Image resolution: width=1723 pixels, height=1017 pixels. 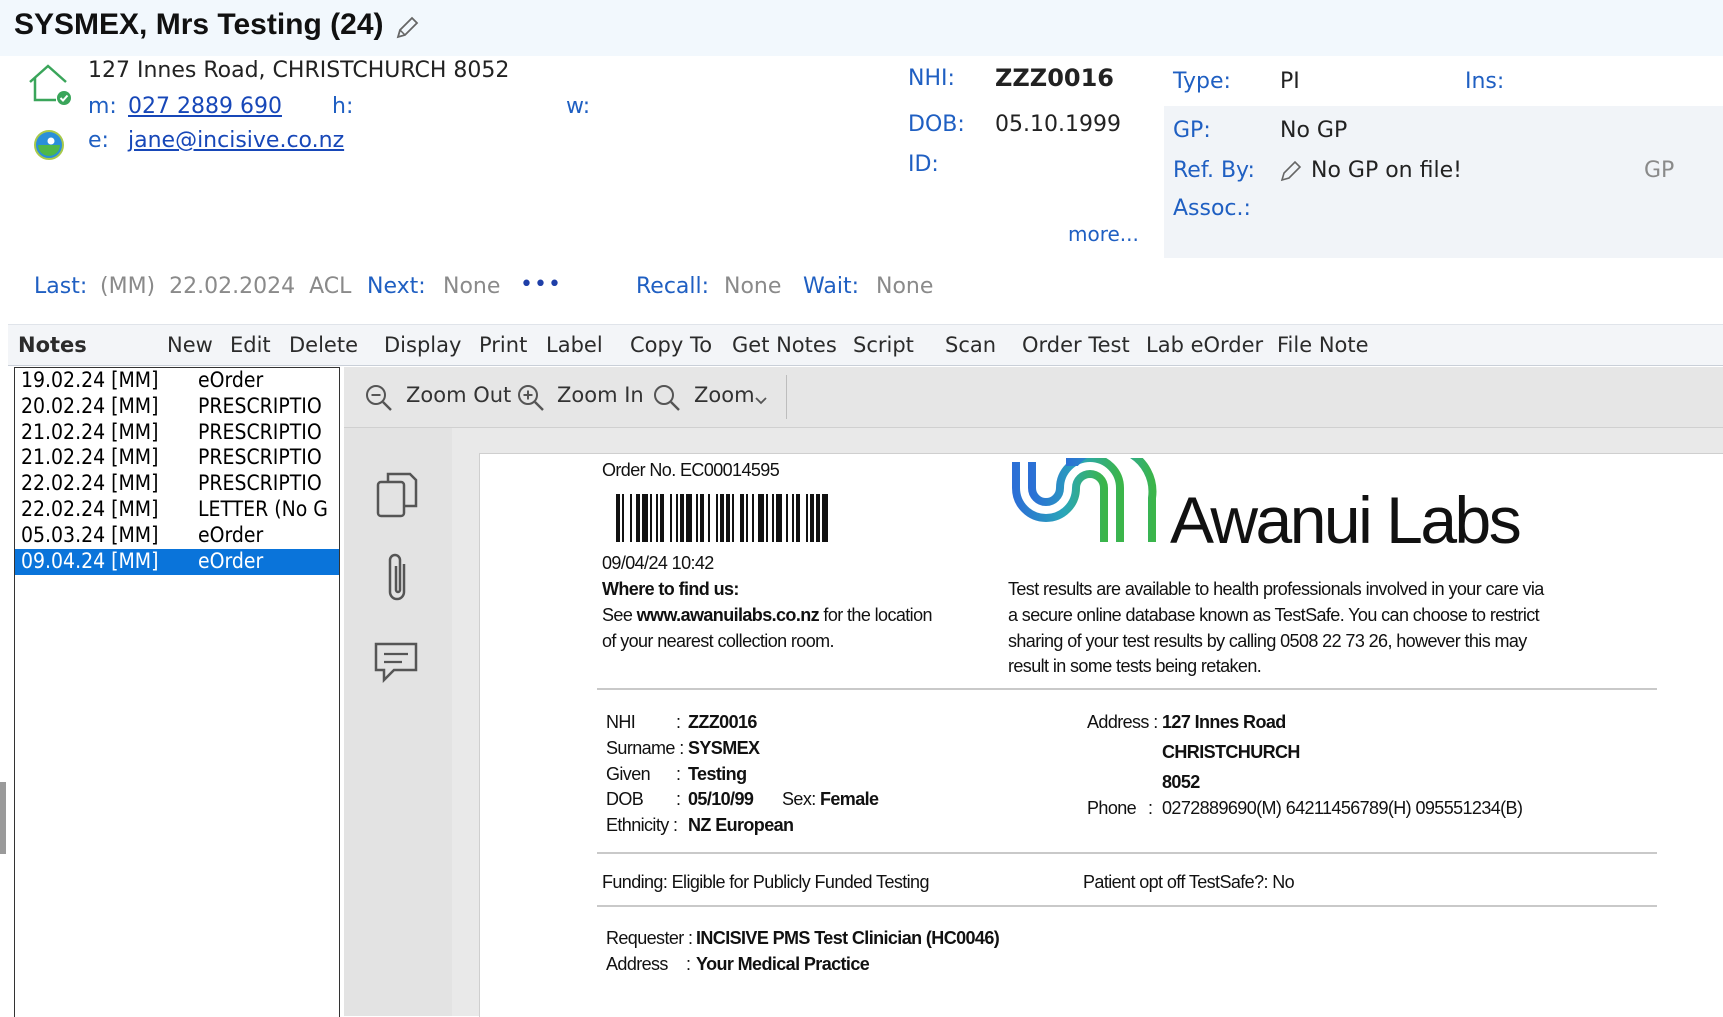 I want to click on label-button: Label, so click(x=574, y=345).